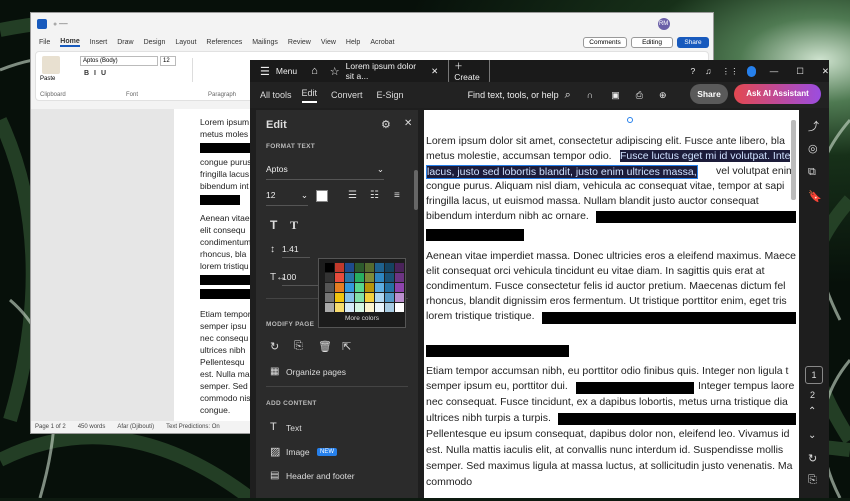 The width and height of the screenshot is (850, 501). I want to click on status-language: Afar (Djibouti), so click(135, 427).